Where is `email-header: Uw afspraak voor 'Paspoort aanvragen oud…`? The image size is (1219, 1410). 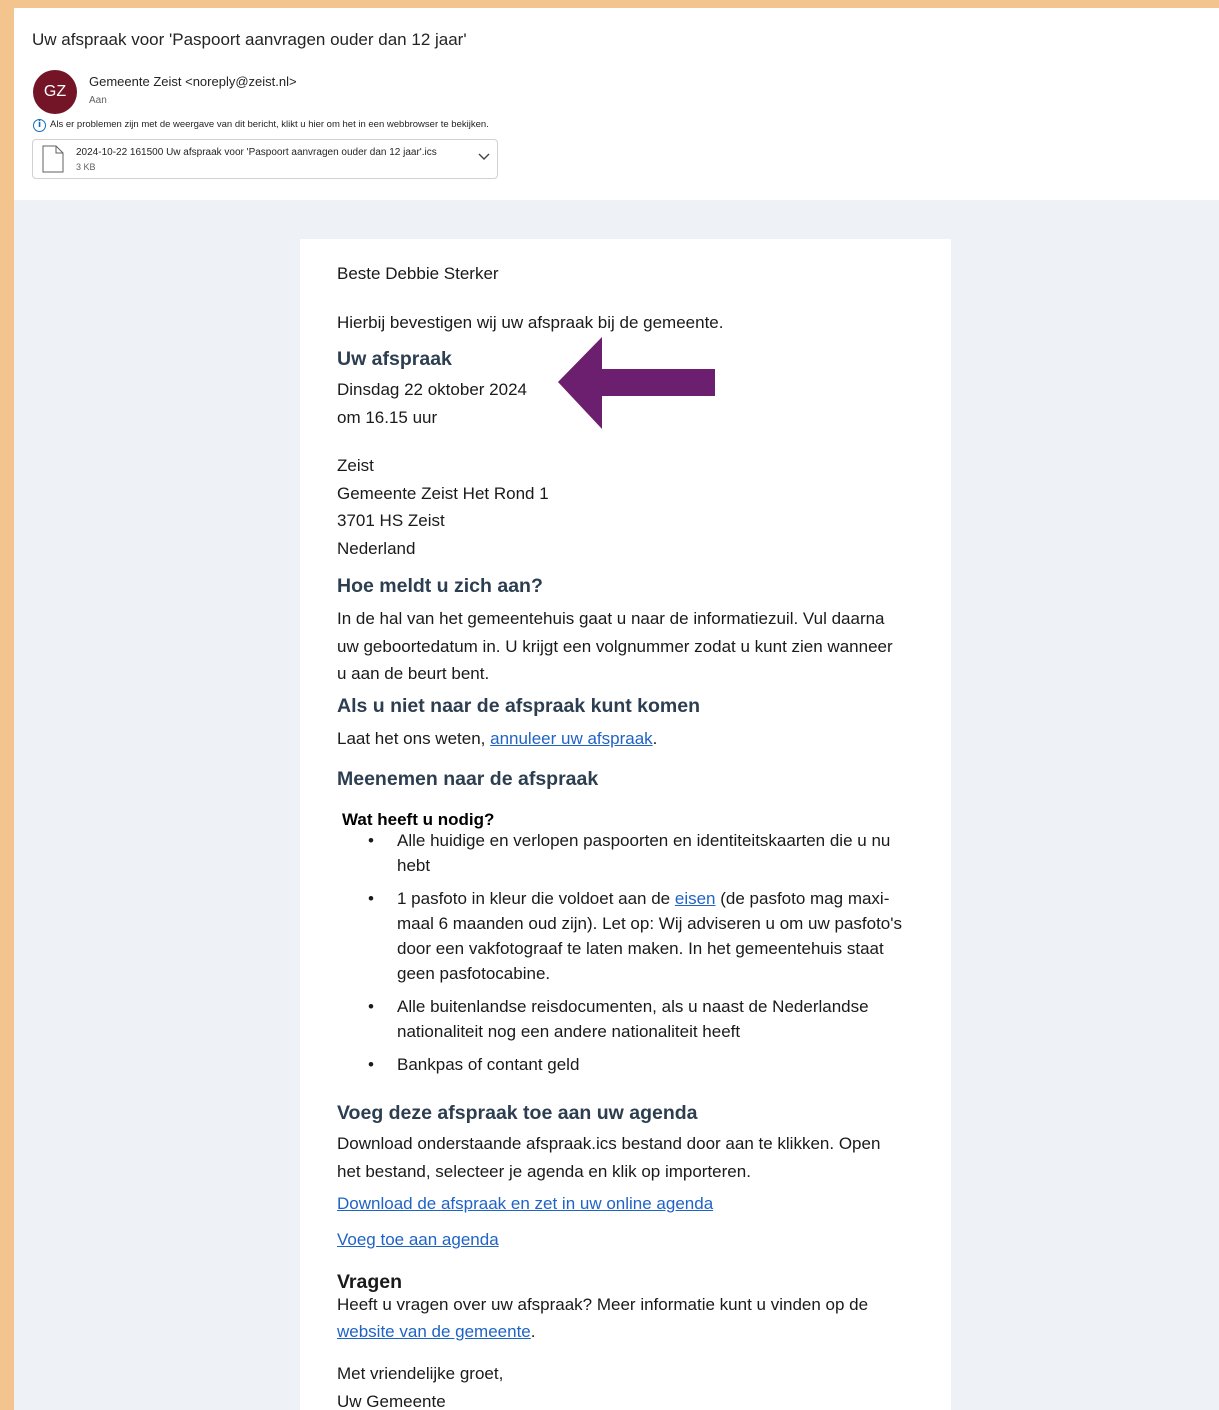
email-header: Uw afspraak voor 'Paspoort aanvragen oud… is located at coordinates (616, 104).